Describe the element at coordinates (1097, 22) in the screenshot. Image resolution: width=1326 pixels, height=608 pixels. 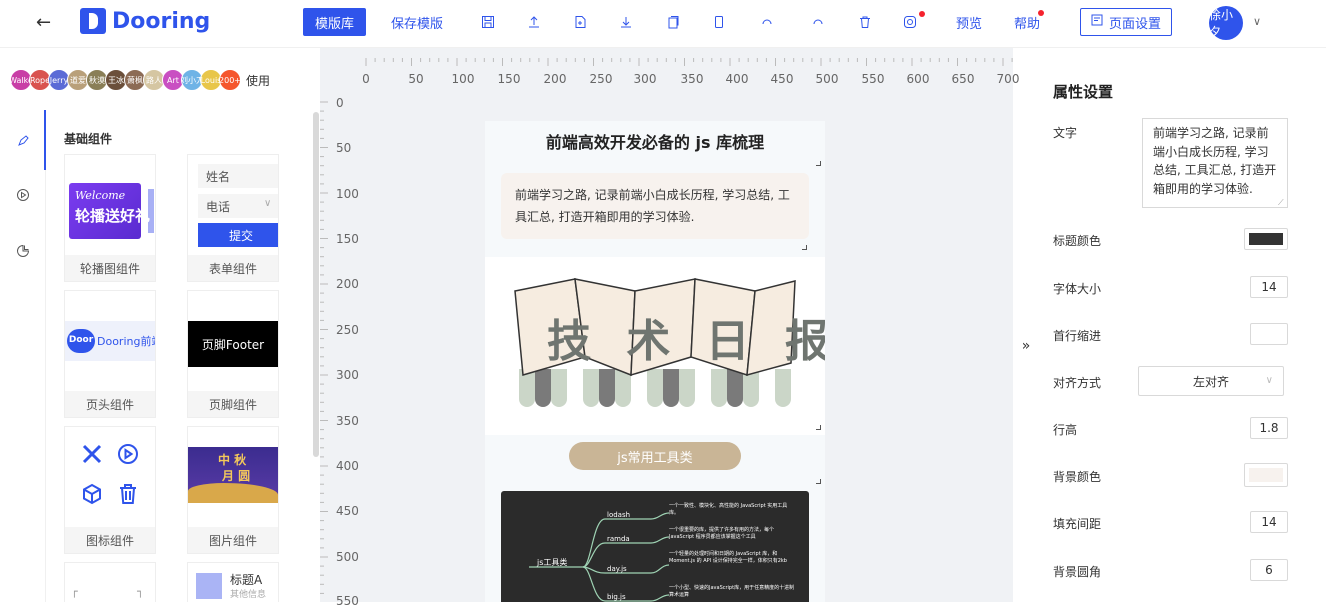
I see `page-settings-icon` at that location.